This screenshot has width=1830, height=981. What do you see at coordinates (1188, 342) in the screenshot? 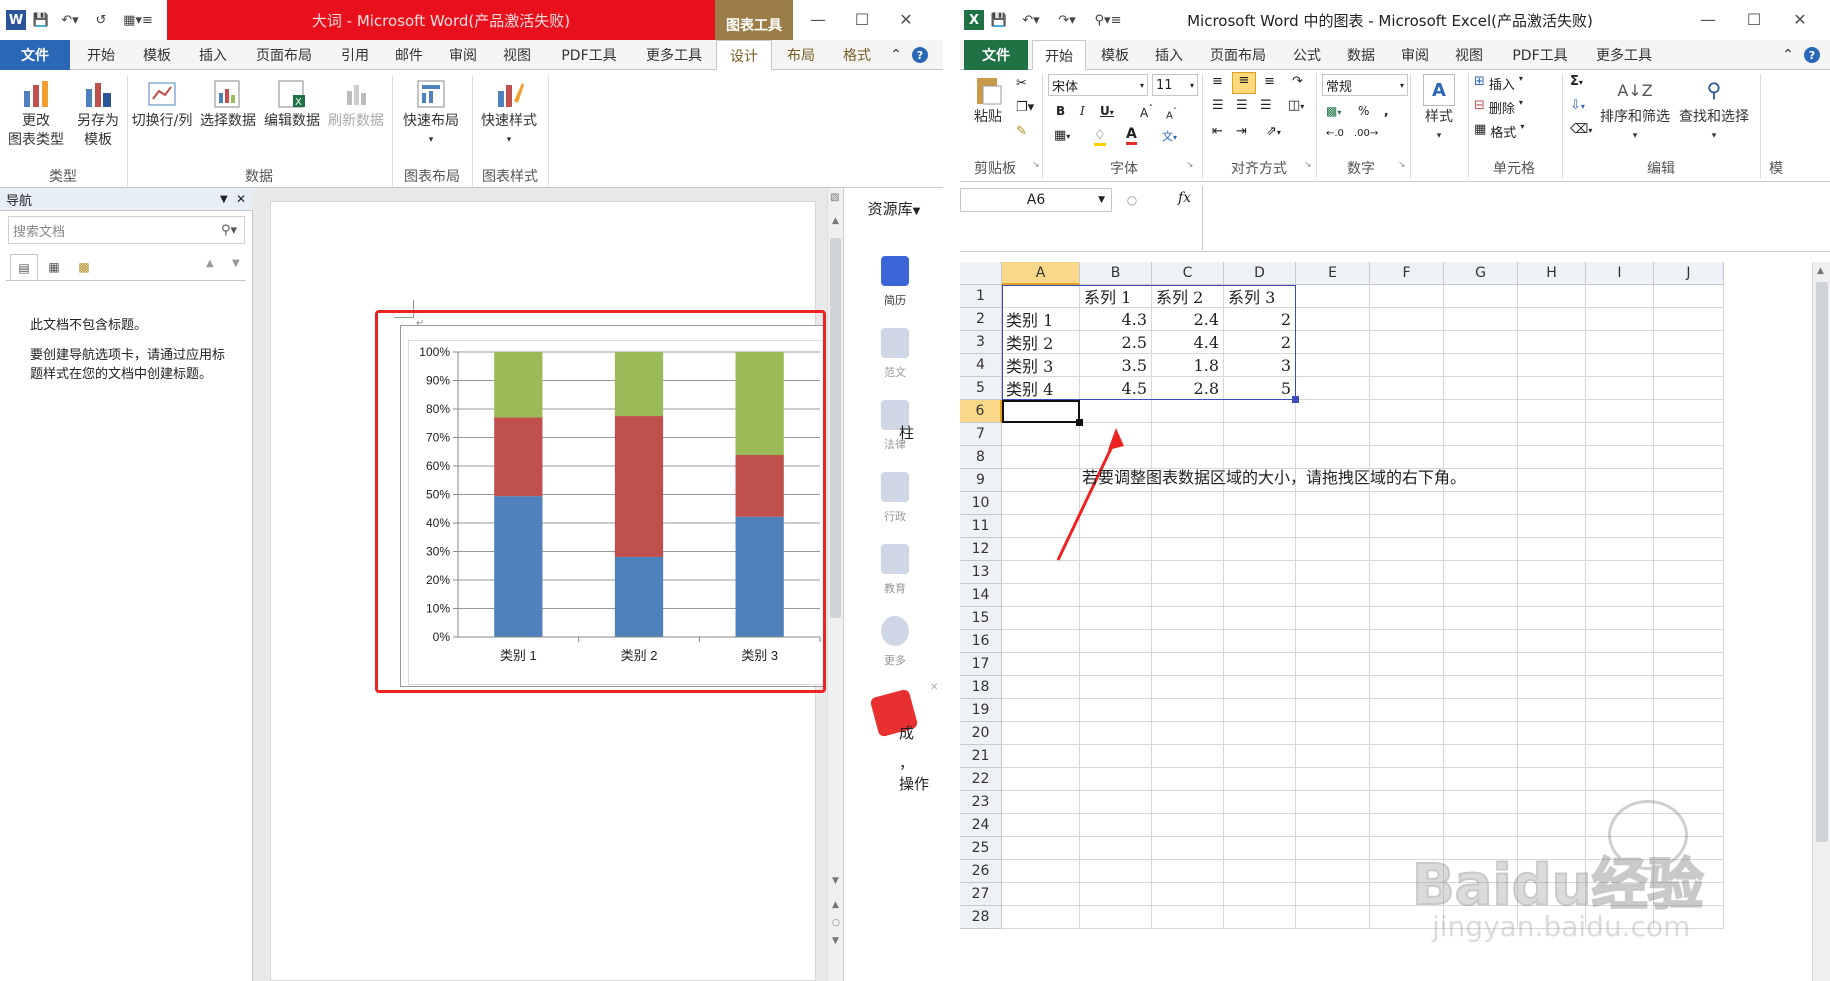
I see `cell: 4.4` at bounding box center [1188, 342].